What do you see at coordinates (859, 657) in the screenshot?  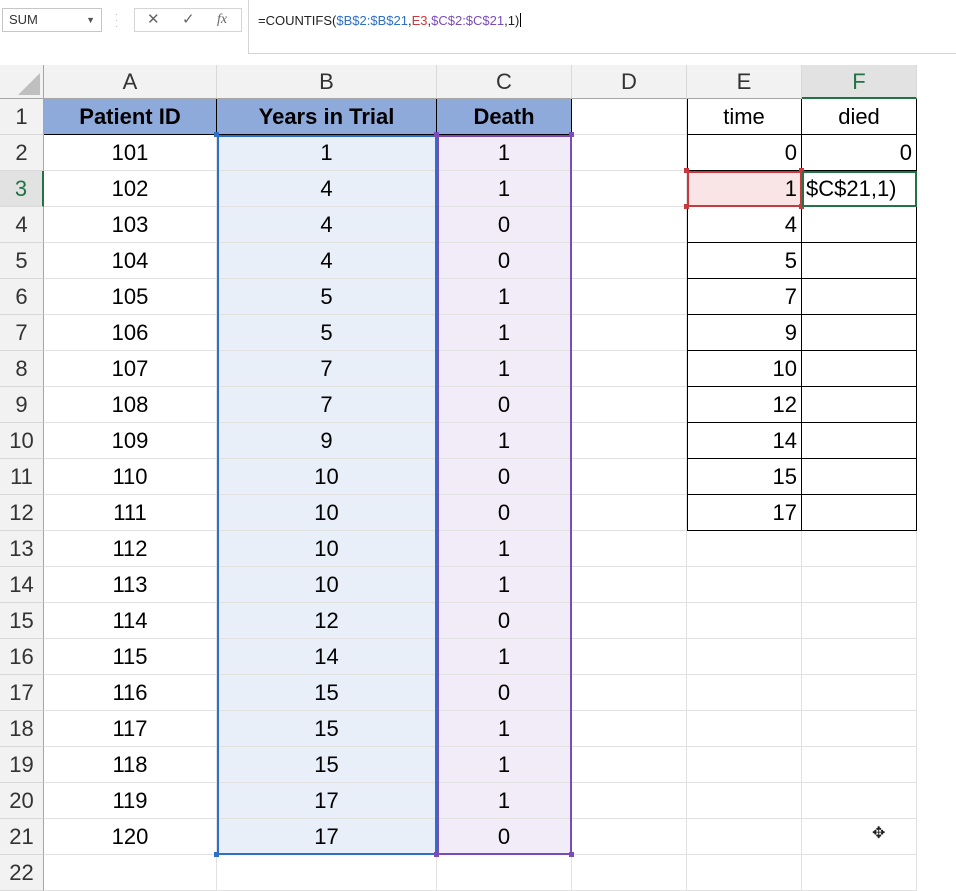 I see `cell-f16` at bounding box center [859, 657].